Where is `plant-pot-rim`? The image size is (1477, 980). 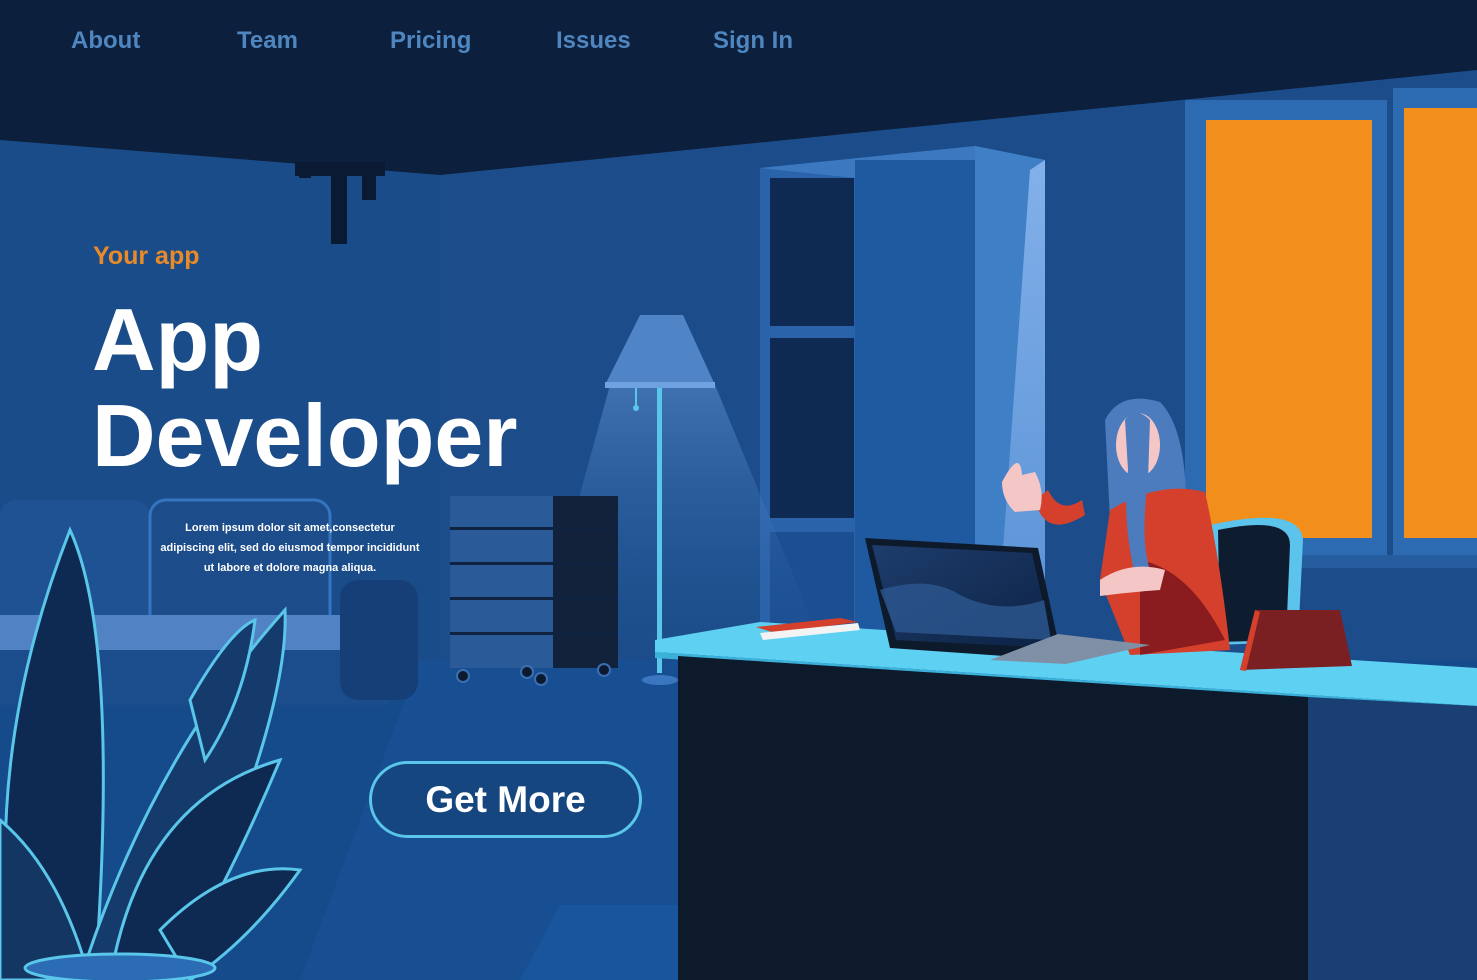 plant-pot-rim is located at coordinates (120, 966).